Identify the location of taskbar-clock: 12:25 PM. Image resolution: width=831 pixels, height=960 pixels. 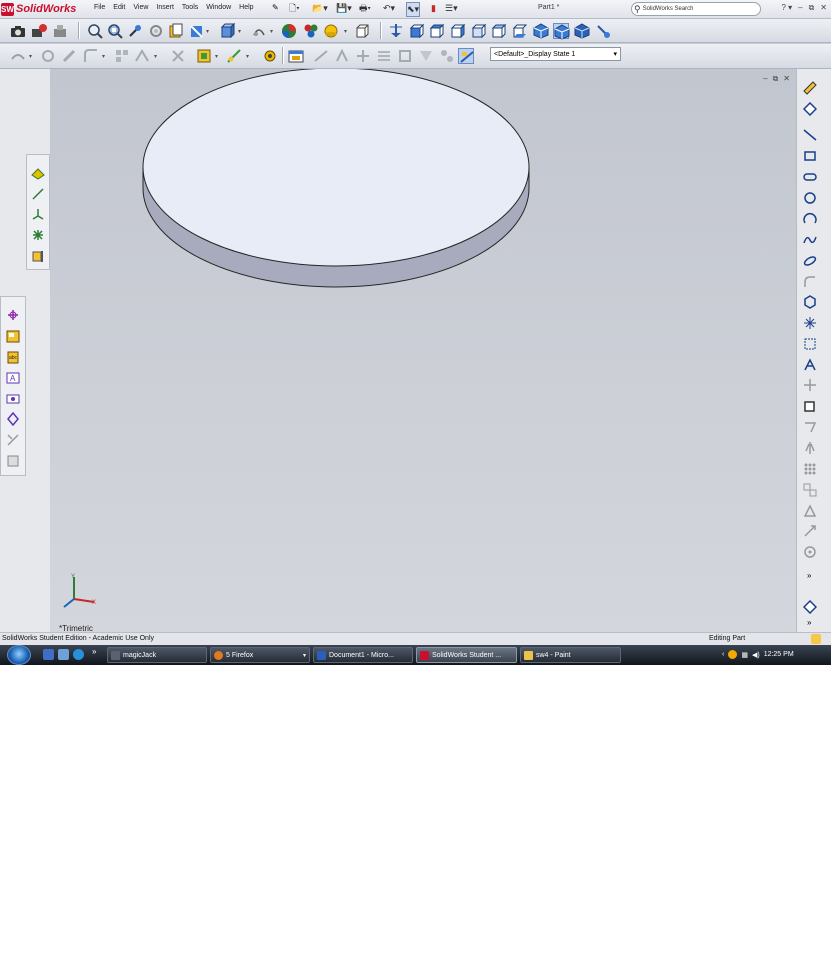
(779, 654).